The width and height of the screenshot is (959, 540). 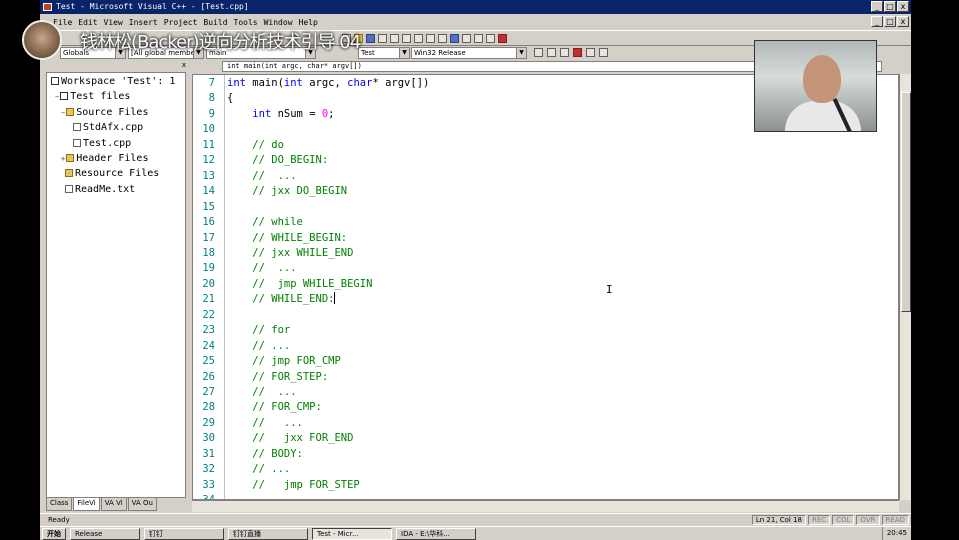 I want to click on code-text: // jxx FOR_END, so click(x=290, y=438).